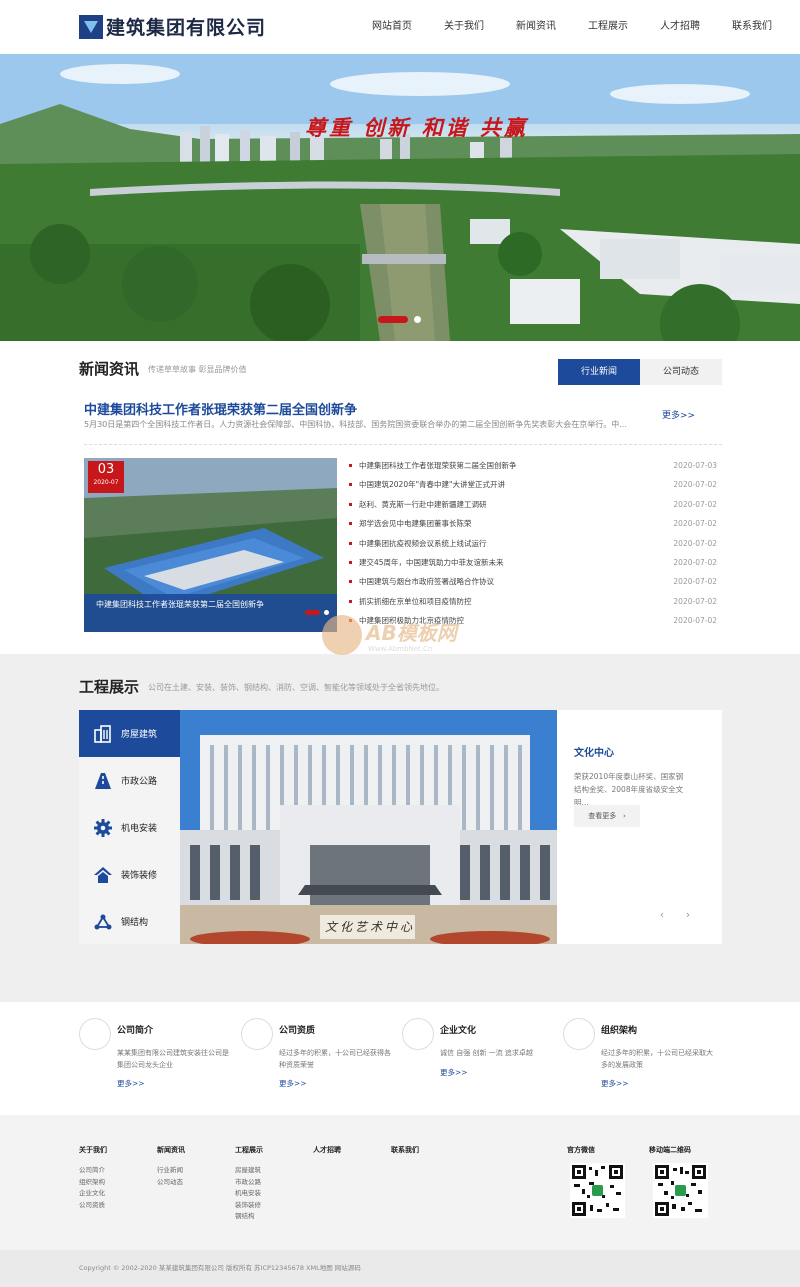  I want to click on about-desc: 诚信 自强 创新 一流 追求卓越, so click(486, 1053).